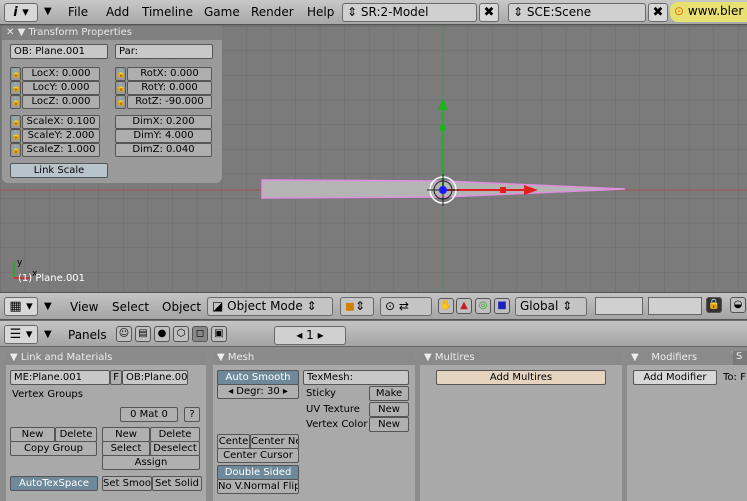  I want to click on texmesh-field: TexMesh:, so click(356, 377).